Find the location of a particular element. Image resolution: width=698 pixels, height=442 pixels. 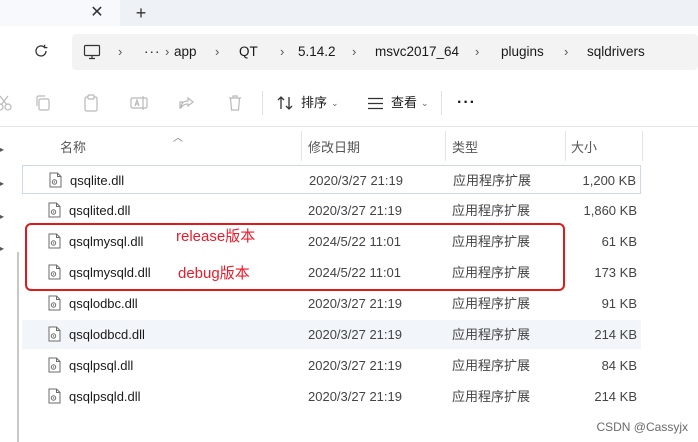

navigation-pane-scrollbar is located at coordinates (18, 347).